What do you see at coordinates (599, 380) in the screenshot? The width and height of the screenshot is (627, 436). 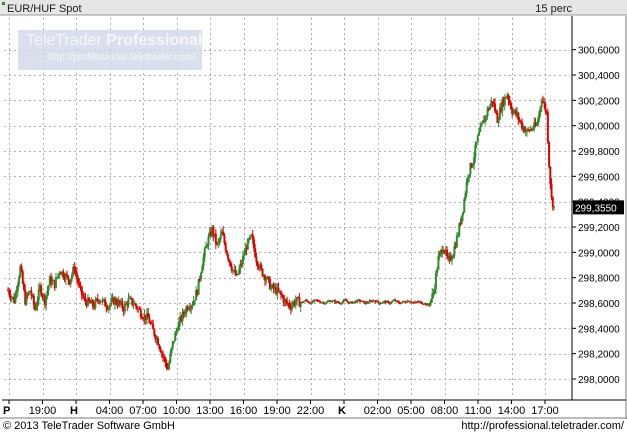 I see `y-tick-label: 298,0000` at bounding box center [599, 380].